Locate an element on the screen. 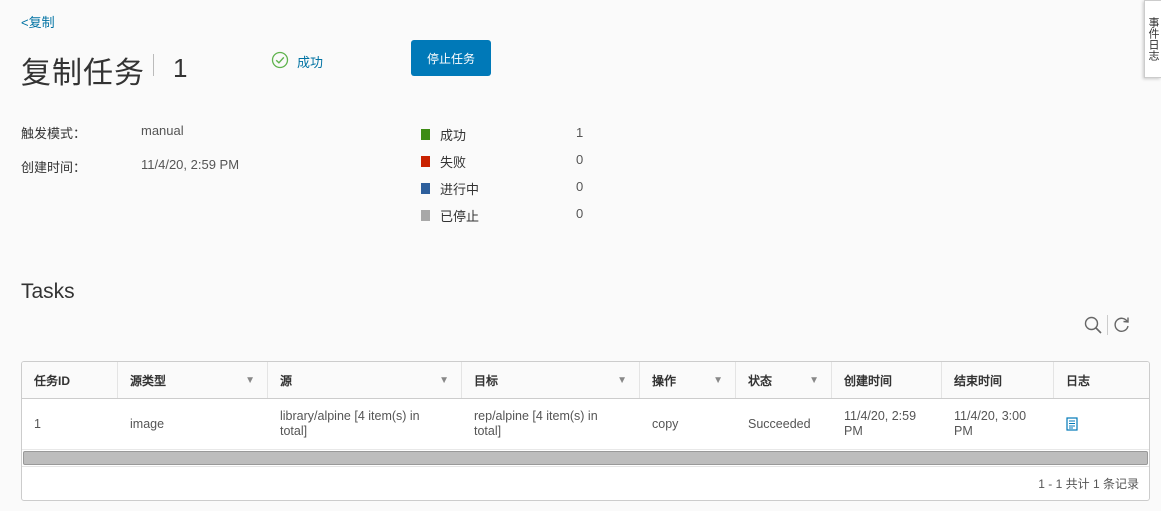 The image size is (1161, 511). job-id: 1 is located at coordinates (180, 68).